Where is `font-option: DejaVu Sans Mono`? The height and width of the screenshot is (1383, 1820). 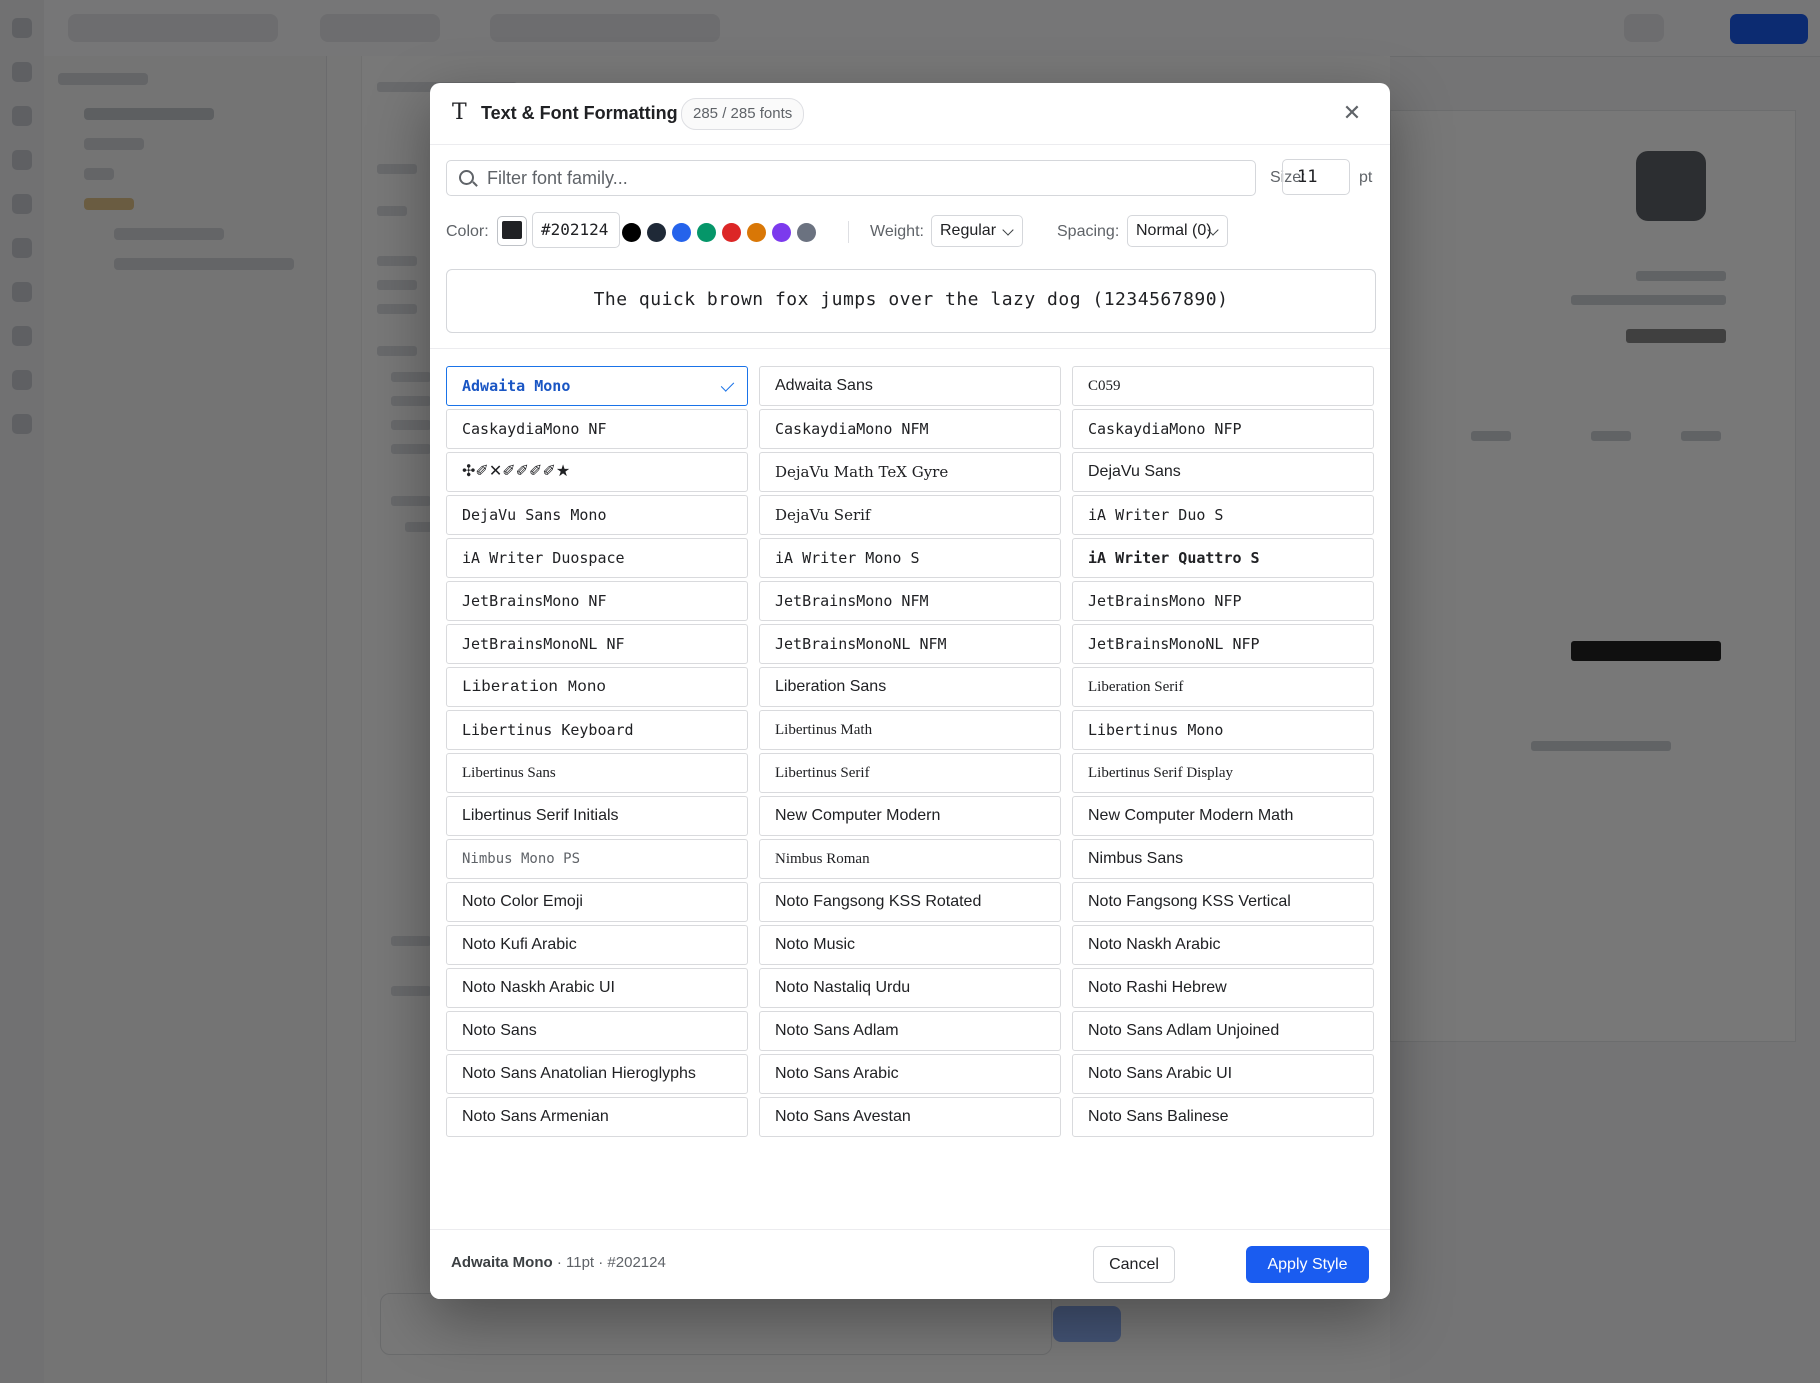
font-option: DejaVu Sans Mono is located at coordinates (597, 515).